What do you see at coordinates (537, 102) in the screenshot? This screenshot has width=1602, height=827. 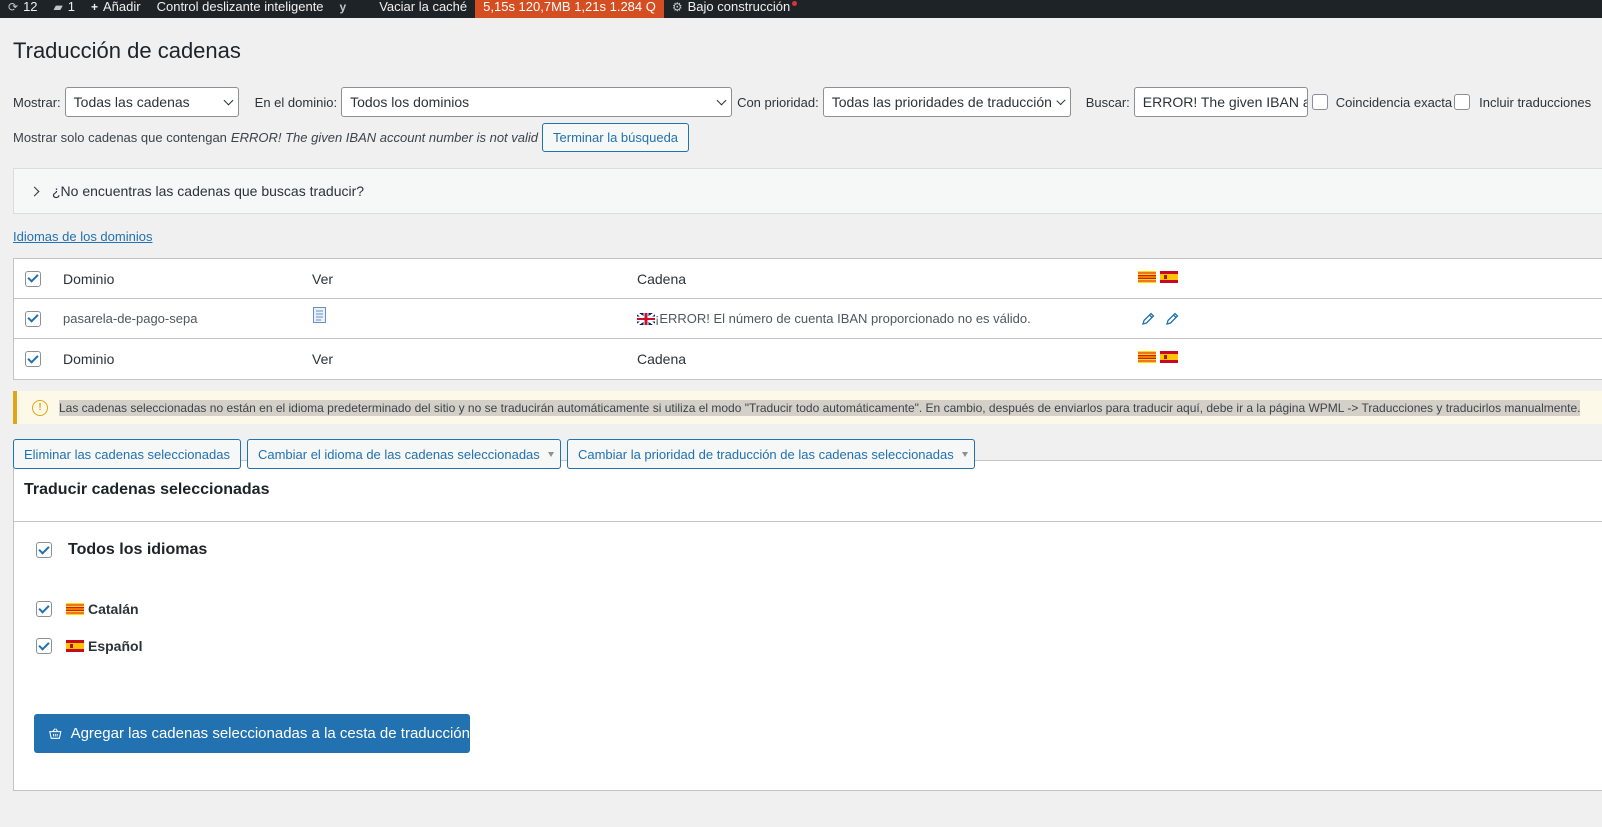 I see `domain-select: Todos los dominios` at bounding box center [537, 102].